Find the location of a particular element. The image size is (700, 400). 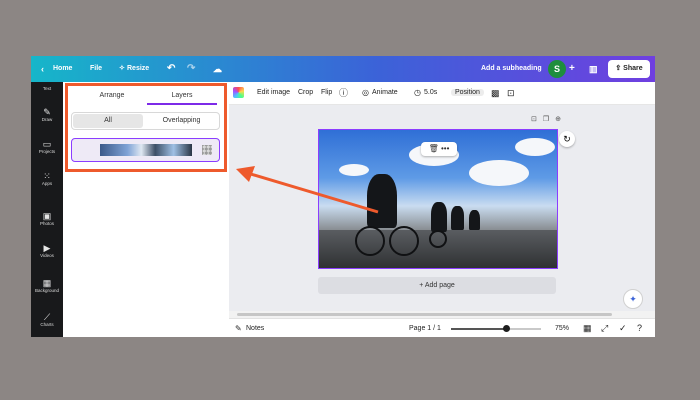

annotation-arrow is located at coordinates (307, 190).